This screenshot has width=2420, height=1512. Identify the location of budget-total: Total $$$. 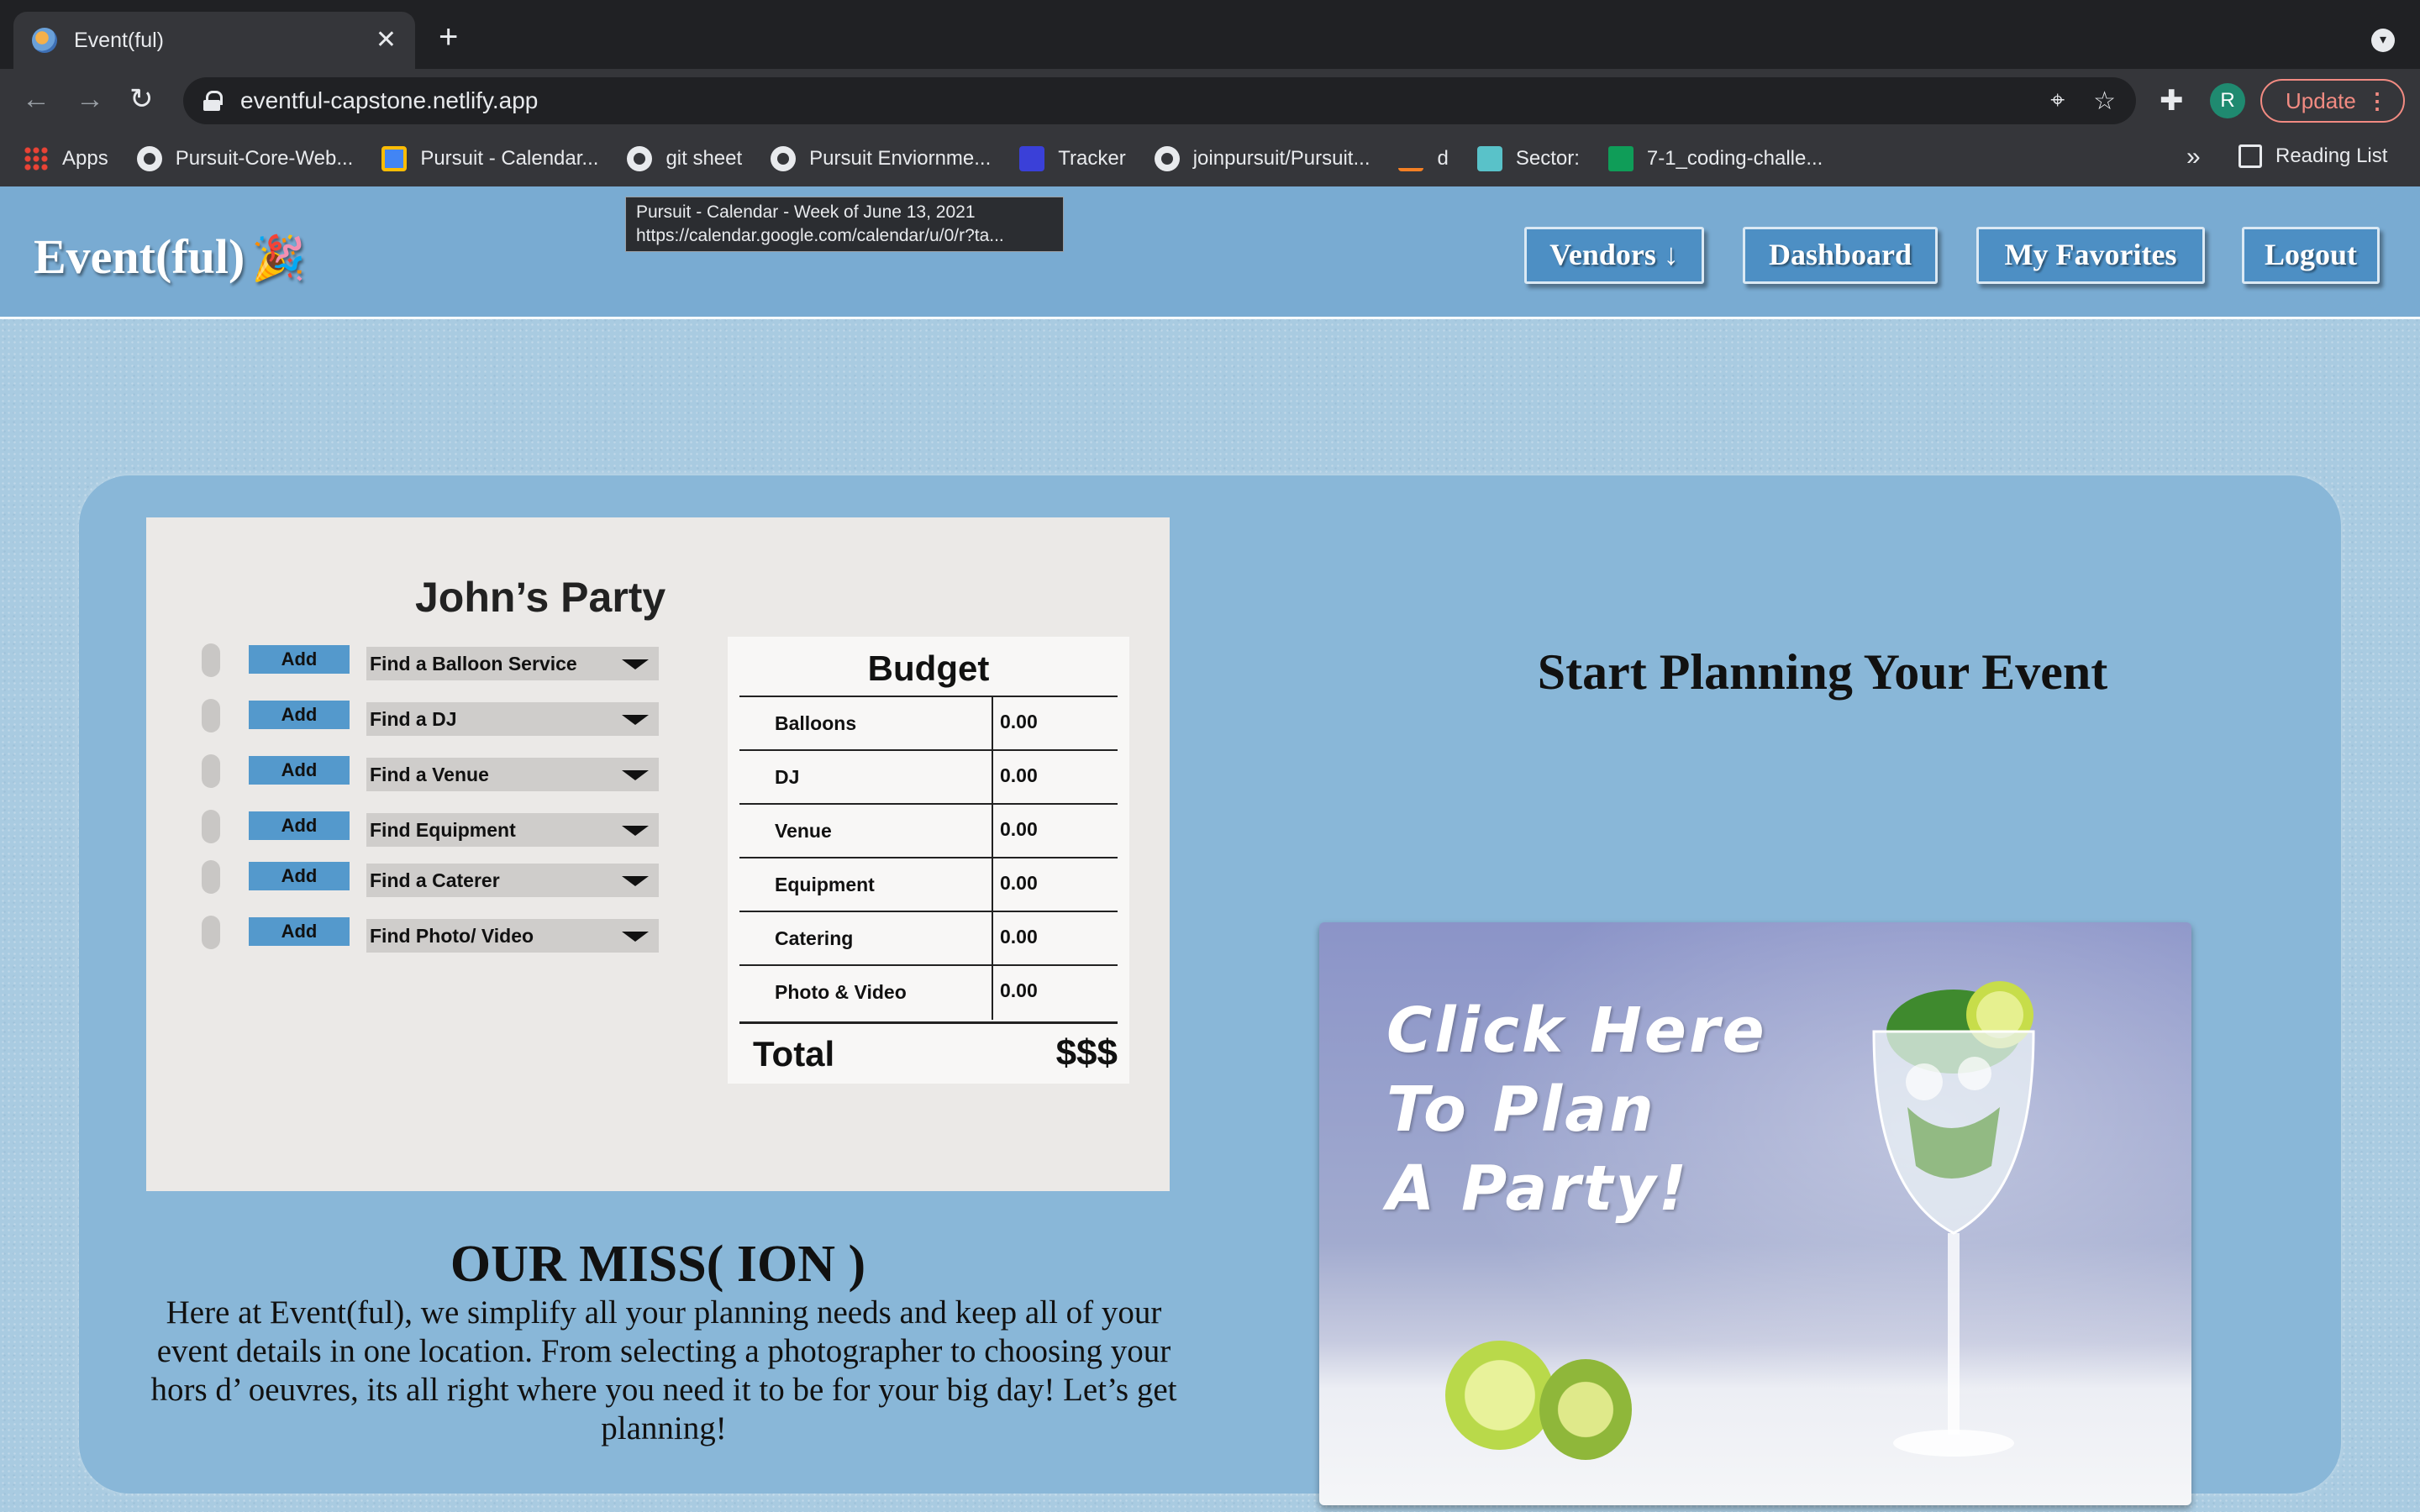
(929, 1048).